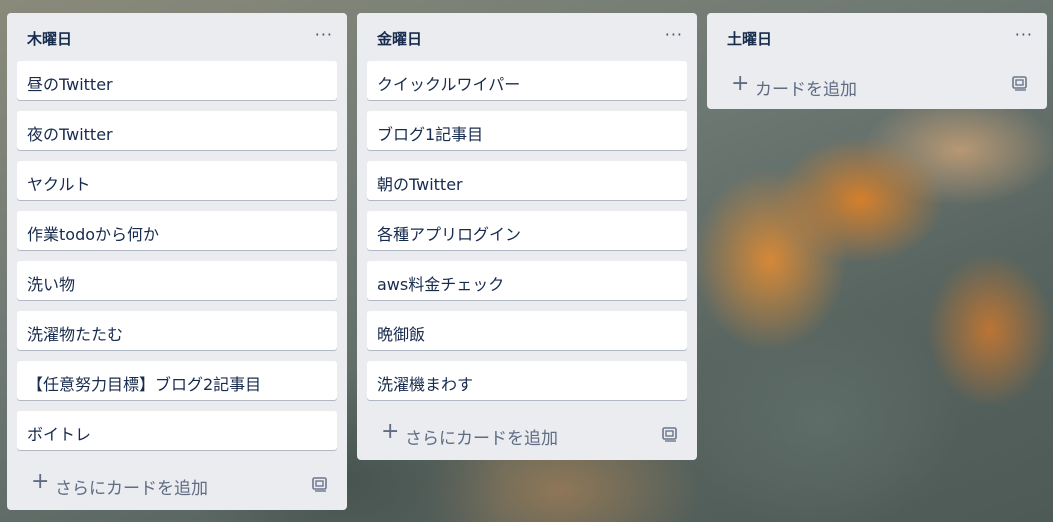 This screenshot has height=522, width=1053. What do you see at coordinates (749, 38) in the screenshot?
I see `list-title: 土曜日` at bounding box center [749, 38].